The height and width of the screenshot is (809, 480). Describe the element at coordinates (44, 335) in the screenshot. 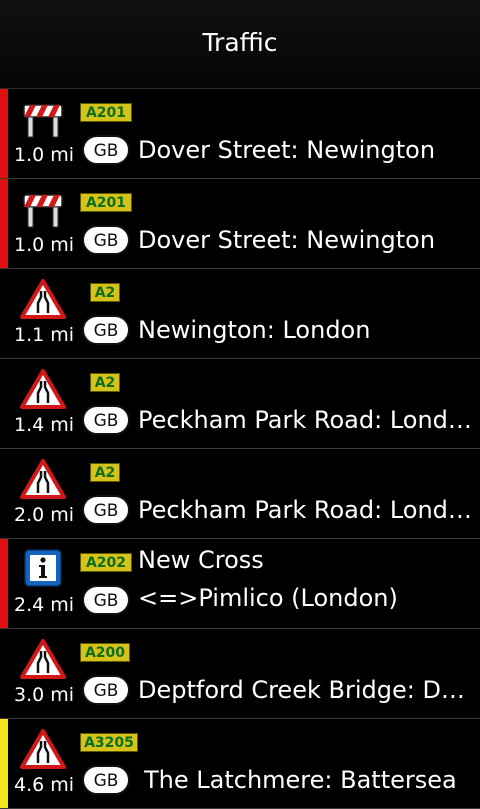

I see `distance-label: 1.1 mi` at that location.